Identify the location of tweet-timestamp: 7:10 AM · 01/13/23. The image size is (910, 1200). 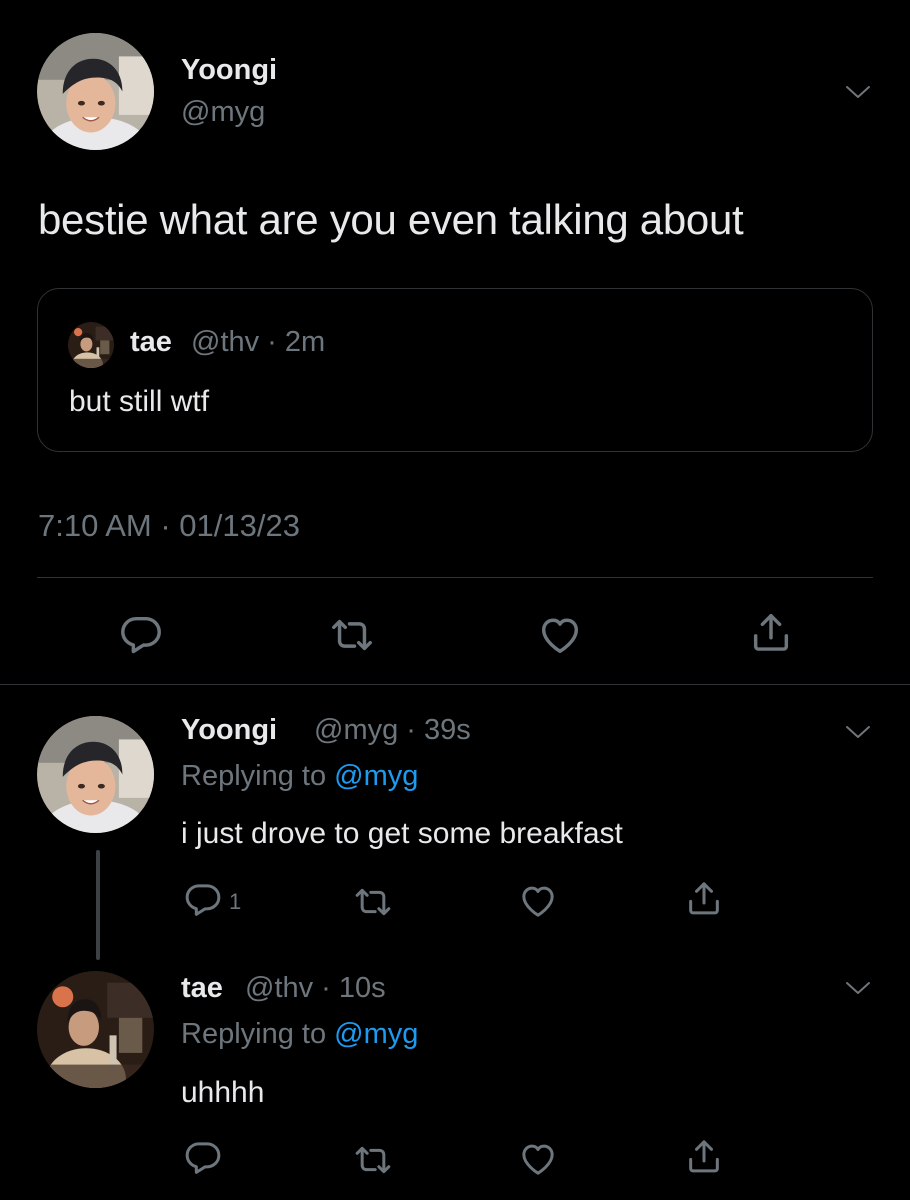
(169, 526).